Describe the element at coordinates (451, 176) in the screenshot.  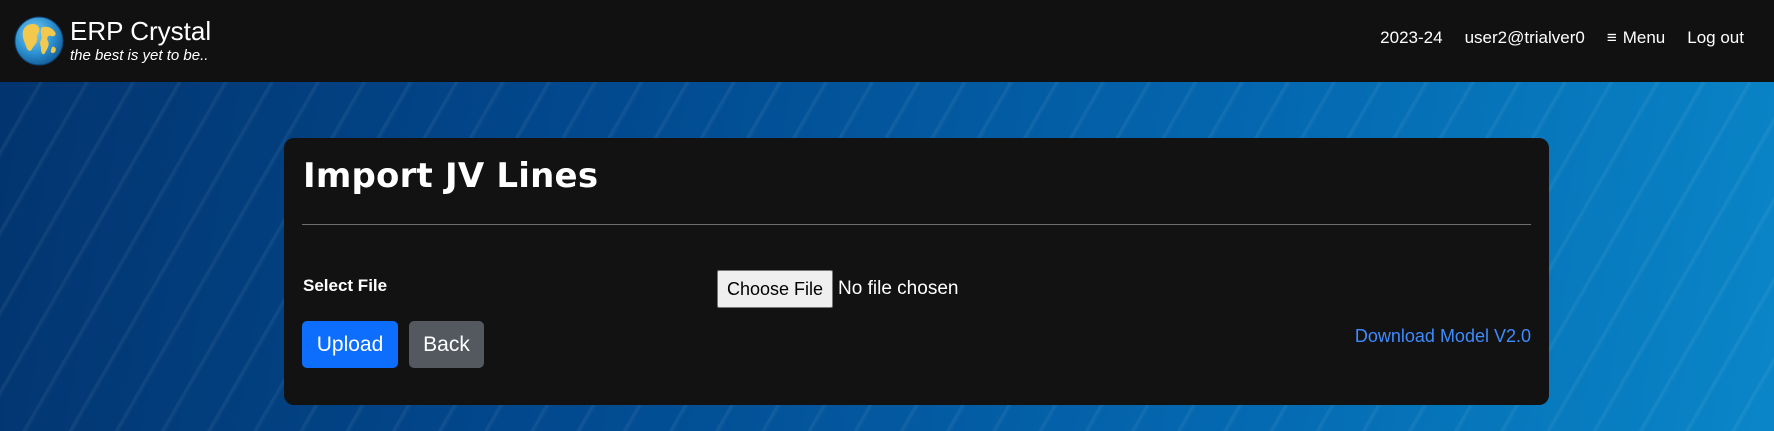
I see `page-title: Import JV Lines` at that location.